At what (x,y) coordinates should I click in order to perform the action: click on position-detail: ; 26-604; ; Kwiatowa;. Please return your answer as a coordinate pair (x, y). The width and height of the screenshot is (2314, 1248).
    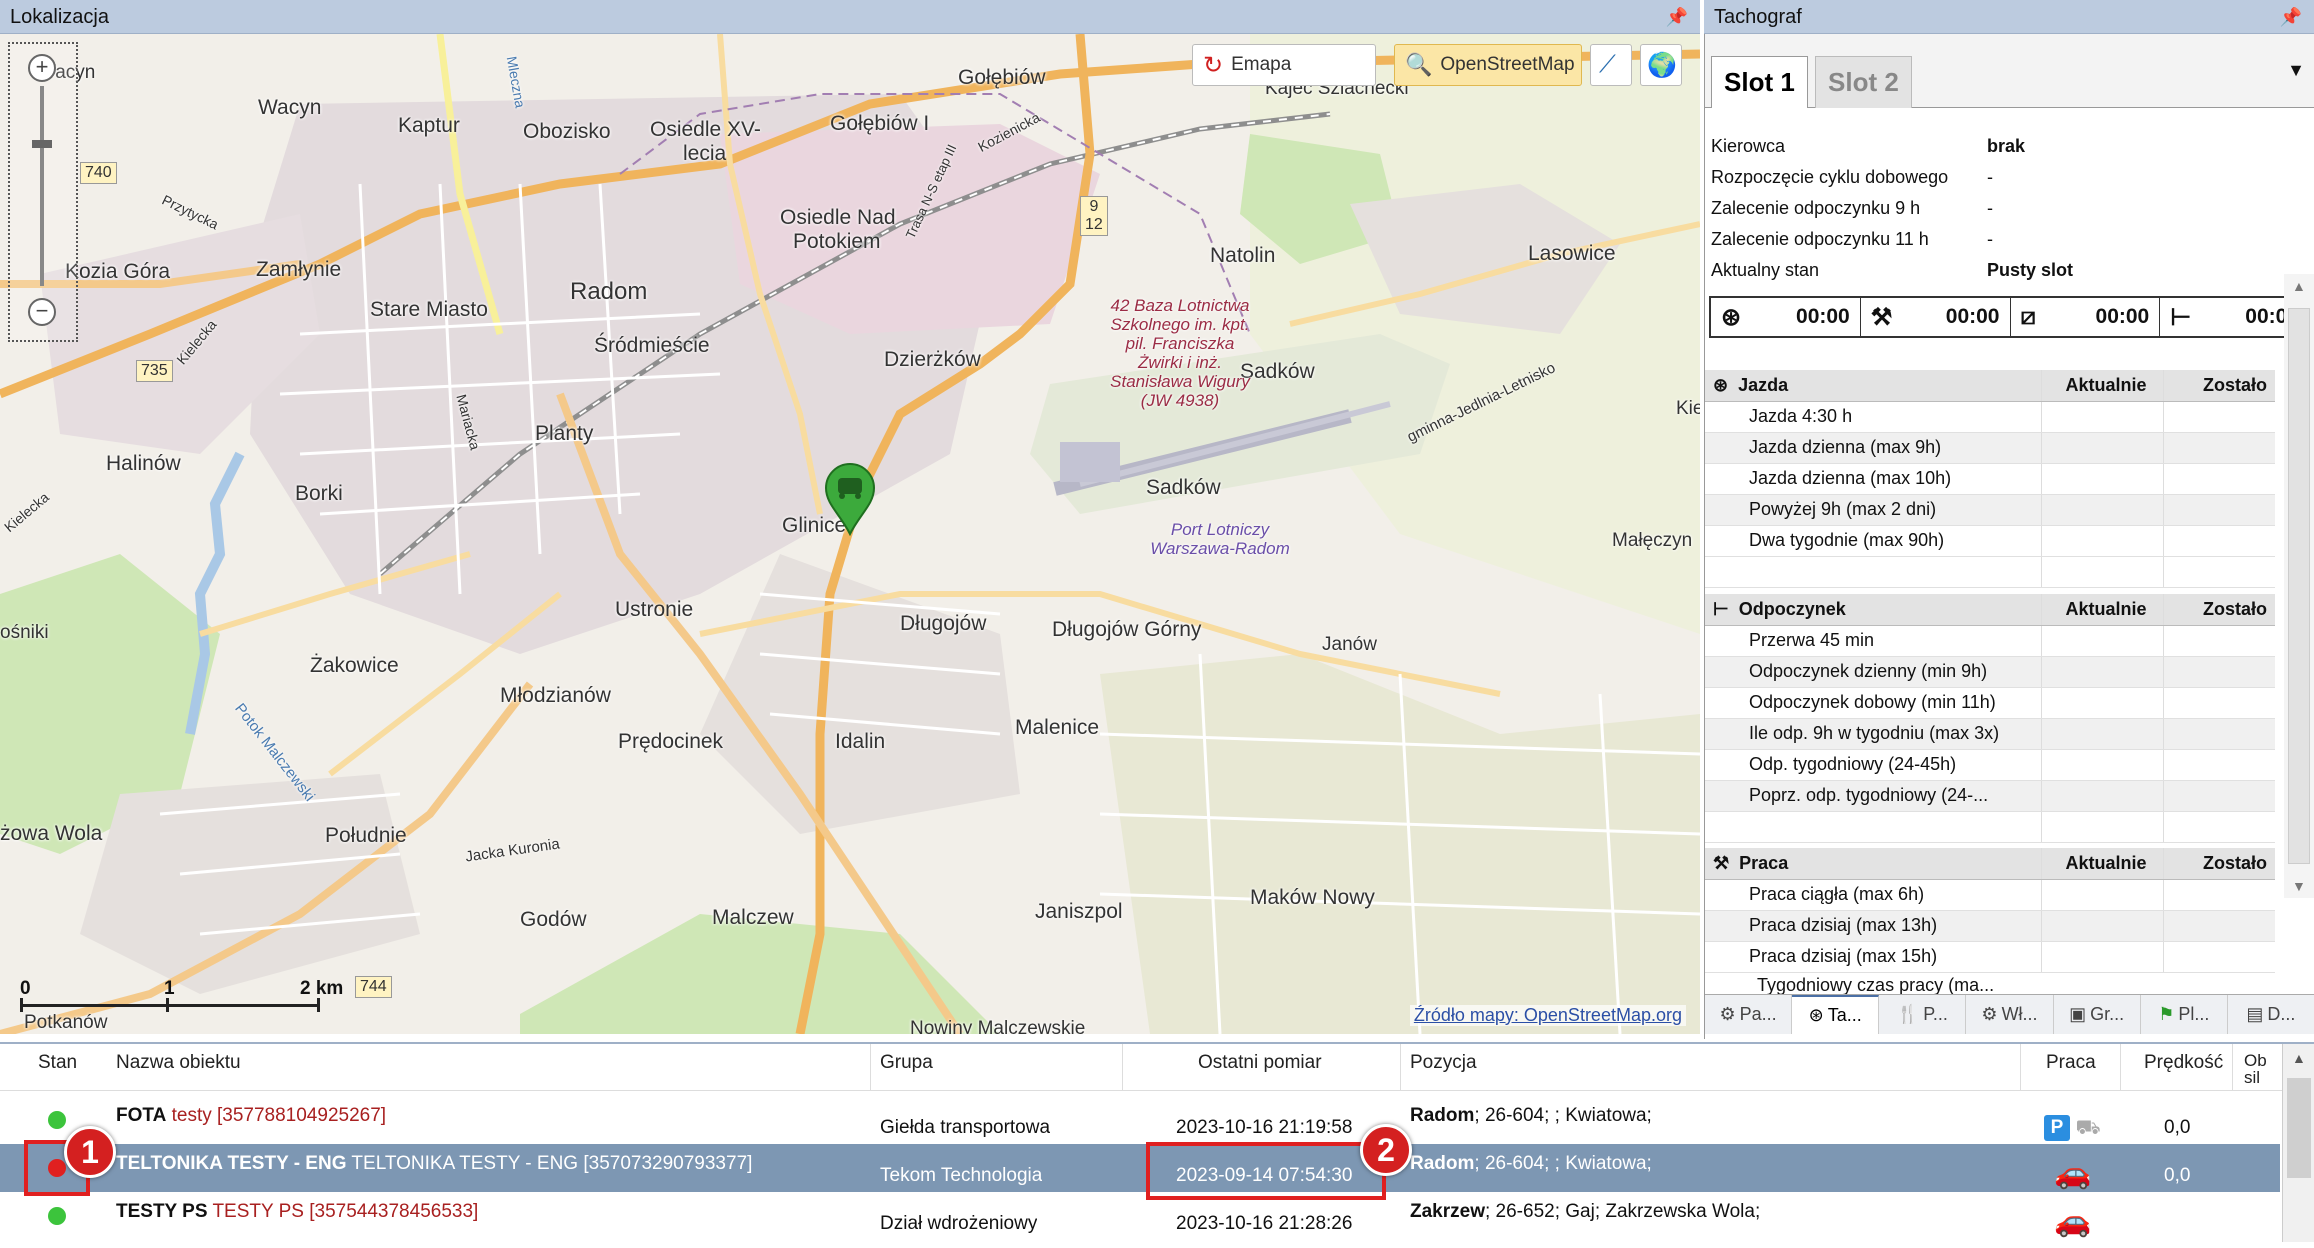
    Looking at the image, I should click on (1563, 1115).